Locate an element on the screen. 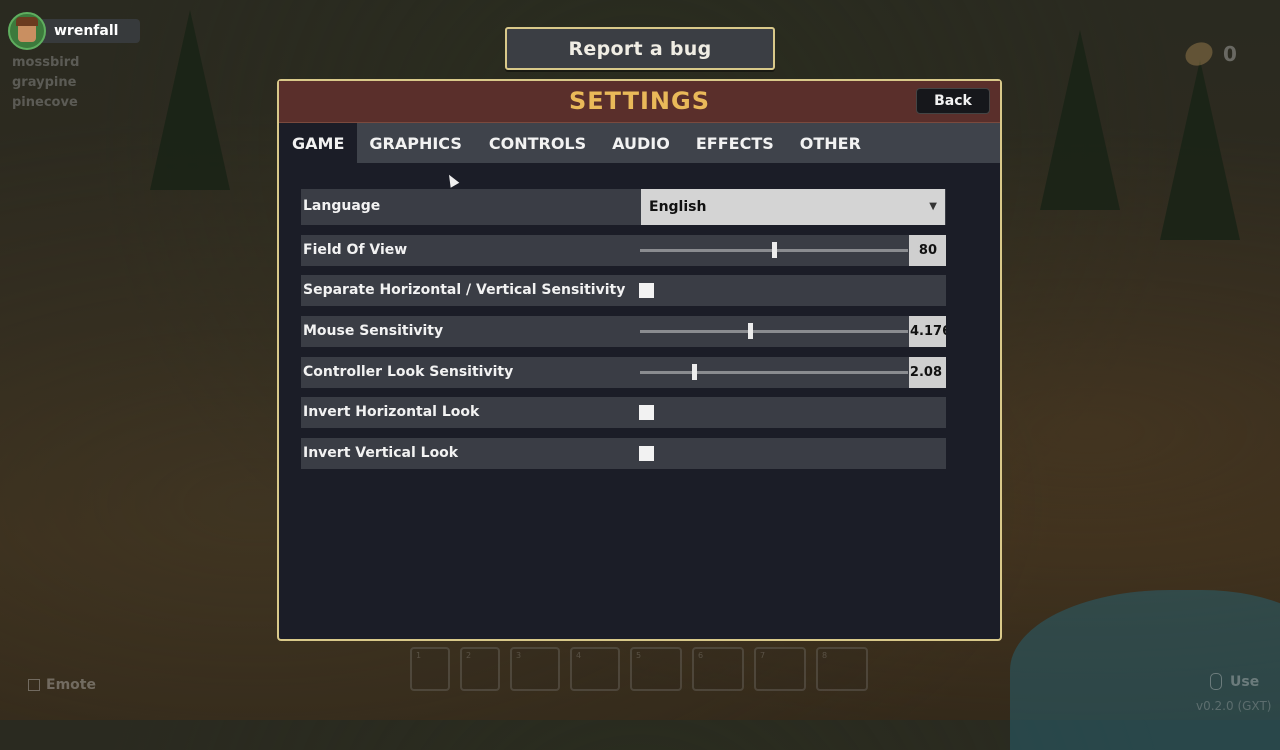 The height and width of the screenshot is (750, 1280). setting-row-mouse-sensitivity: Mouse Sensitivity 4.176 is located at coordinates (623, 332).